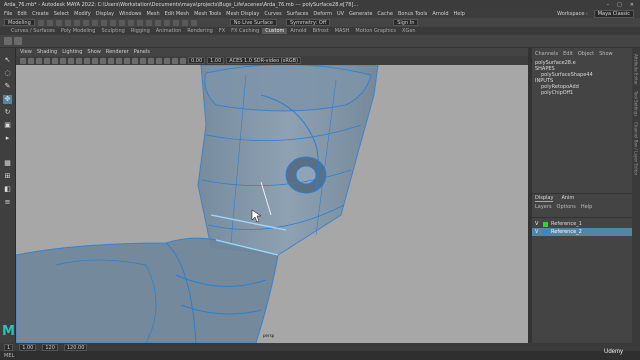 This screenshot has height=360, width=640. Describe the element at coordinates (177, 14) in the screenshot. I see `menu-edit-mesh: Edit Mesh` at that location.